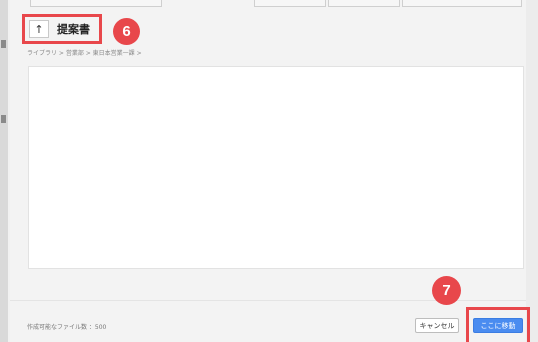  What do you see at coordinates (446, 290) in the screenshot?
I see `step-7-badge: 7` at bounding box center [446, 290].